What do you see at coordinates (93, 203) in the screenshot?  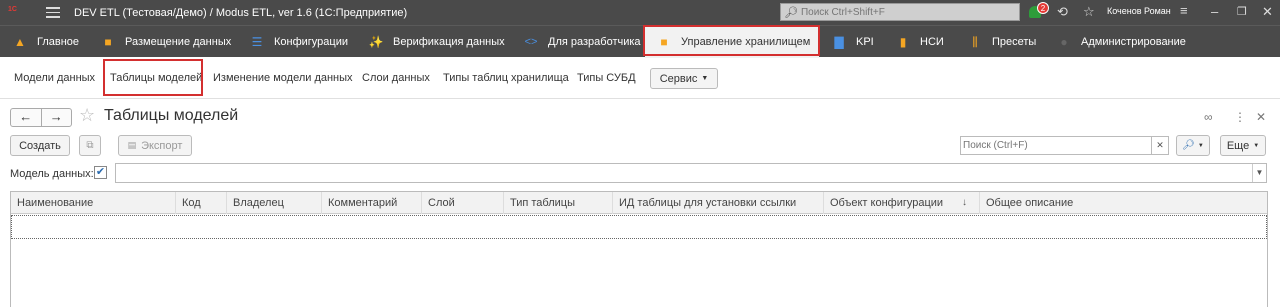 I see `column-header-name: Наименование` at bounding box center [93, 203].